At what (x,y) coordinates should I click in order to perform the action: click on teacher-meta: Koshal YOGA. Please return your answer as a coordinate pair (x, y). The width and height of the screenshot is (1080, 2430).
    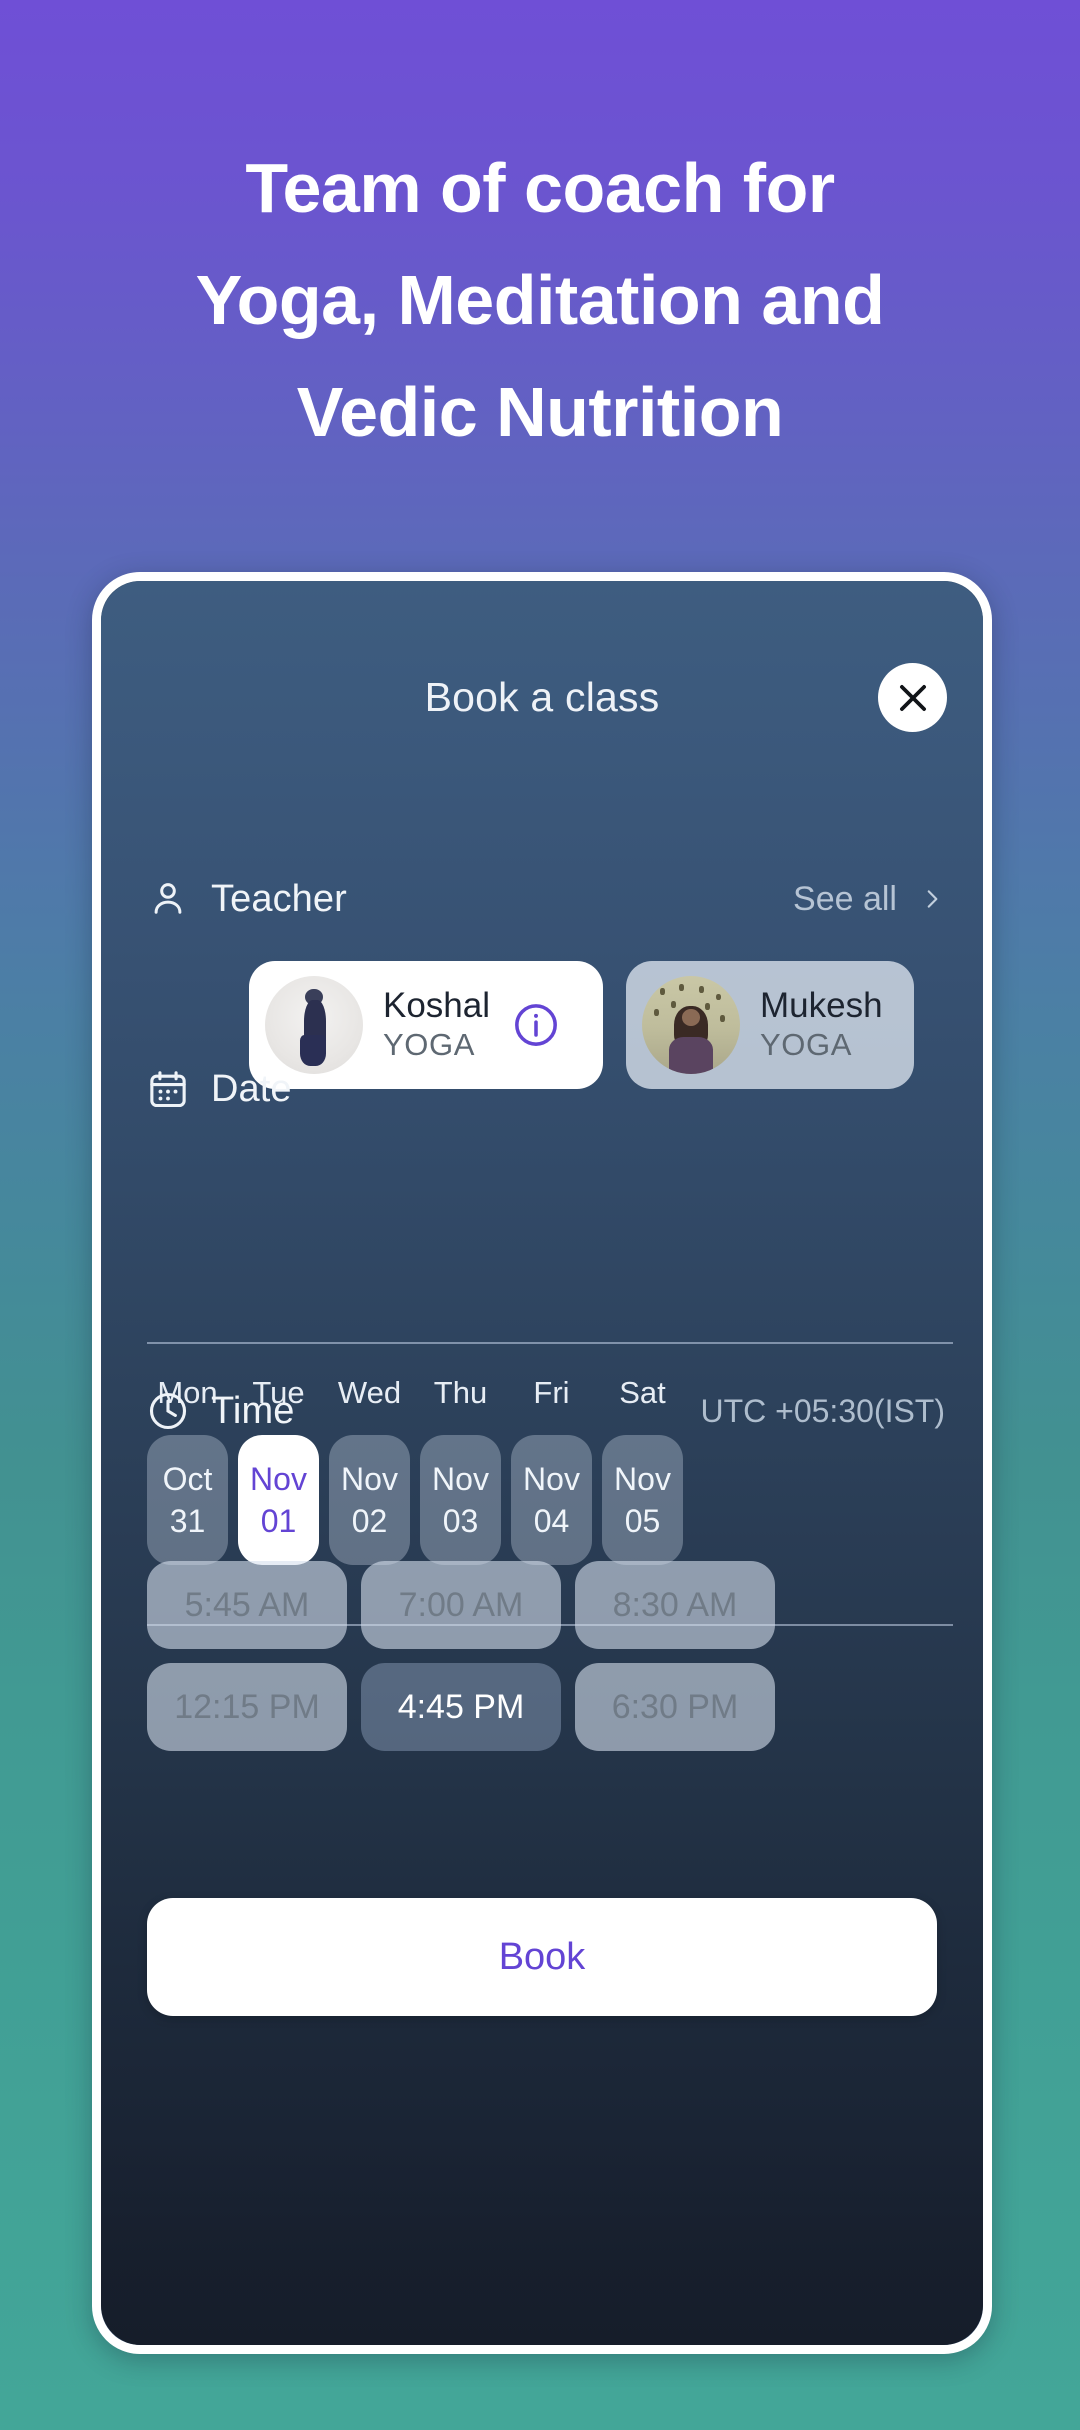
    Looking at the image, I should click on (436, 1025).